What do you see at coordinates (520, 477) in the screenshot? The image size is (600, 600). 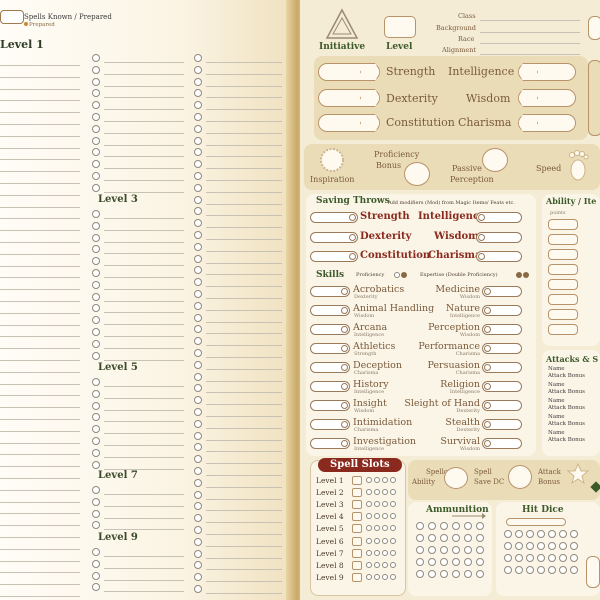 I see `spell-save-input` at bounding box center [520, 477].